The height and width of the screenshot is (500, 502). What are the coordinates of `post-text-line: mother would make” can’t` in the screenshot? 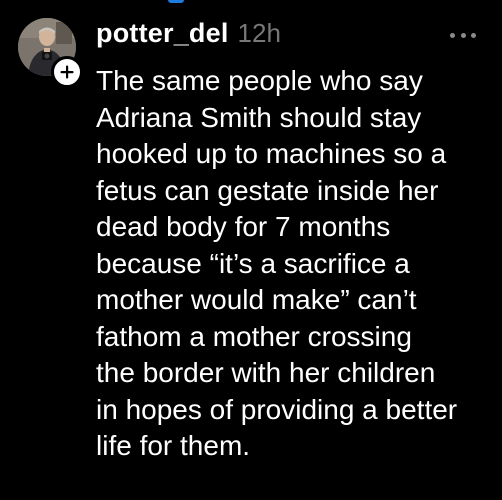 It's located at (256, 299).